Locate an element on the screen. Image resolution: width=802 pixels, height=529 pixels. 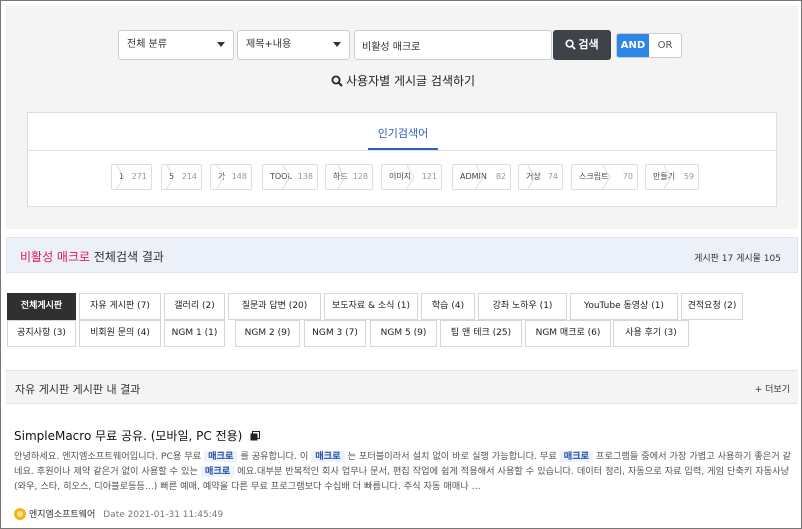
category-select: 전체 분류 is located at coordinates (176, 45).